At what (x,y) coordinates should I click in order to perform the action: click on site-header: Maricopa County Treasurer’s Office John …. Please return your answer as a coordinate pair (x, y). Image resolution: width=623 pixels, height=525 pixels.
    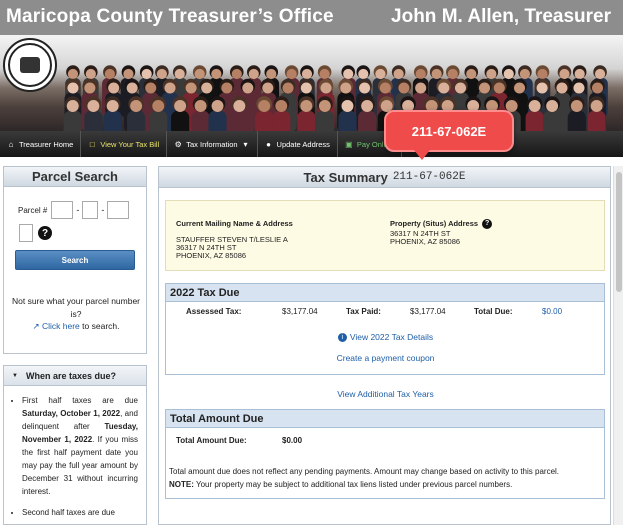
    Looking at the image, I should click on (311, 17).